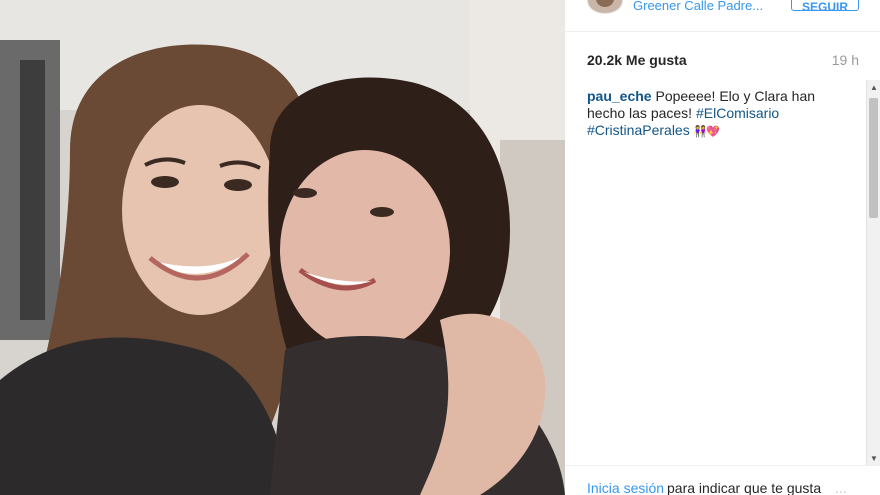 This screenshot has height=495, width=880. Describe the element at coordinates (737, 113) in the screenshot. I see `hashtag-elcomisario: #ElComisario` at that location.